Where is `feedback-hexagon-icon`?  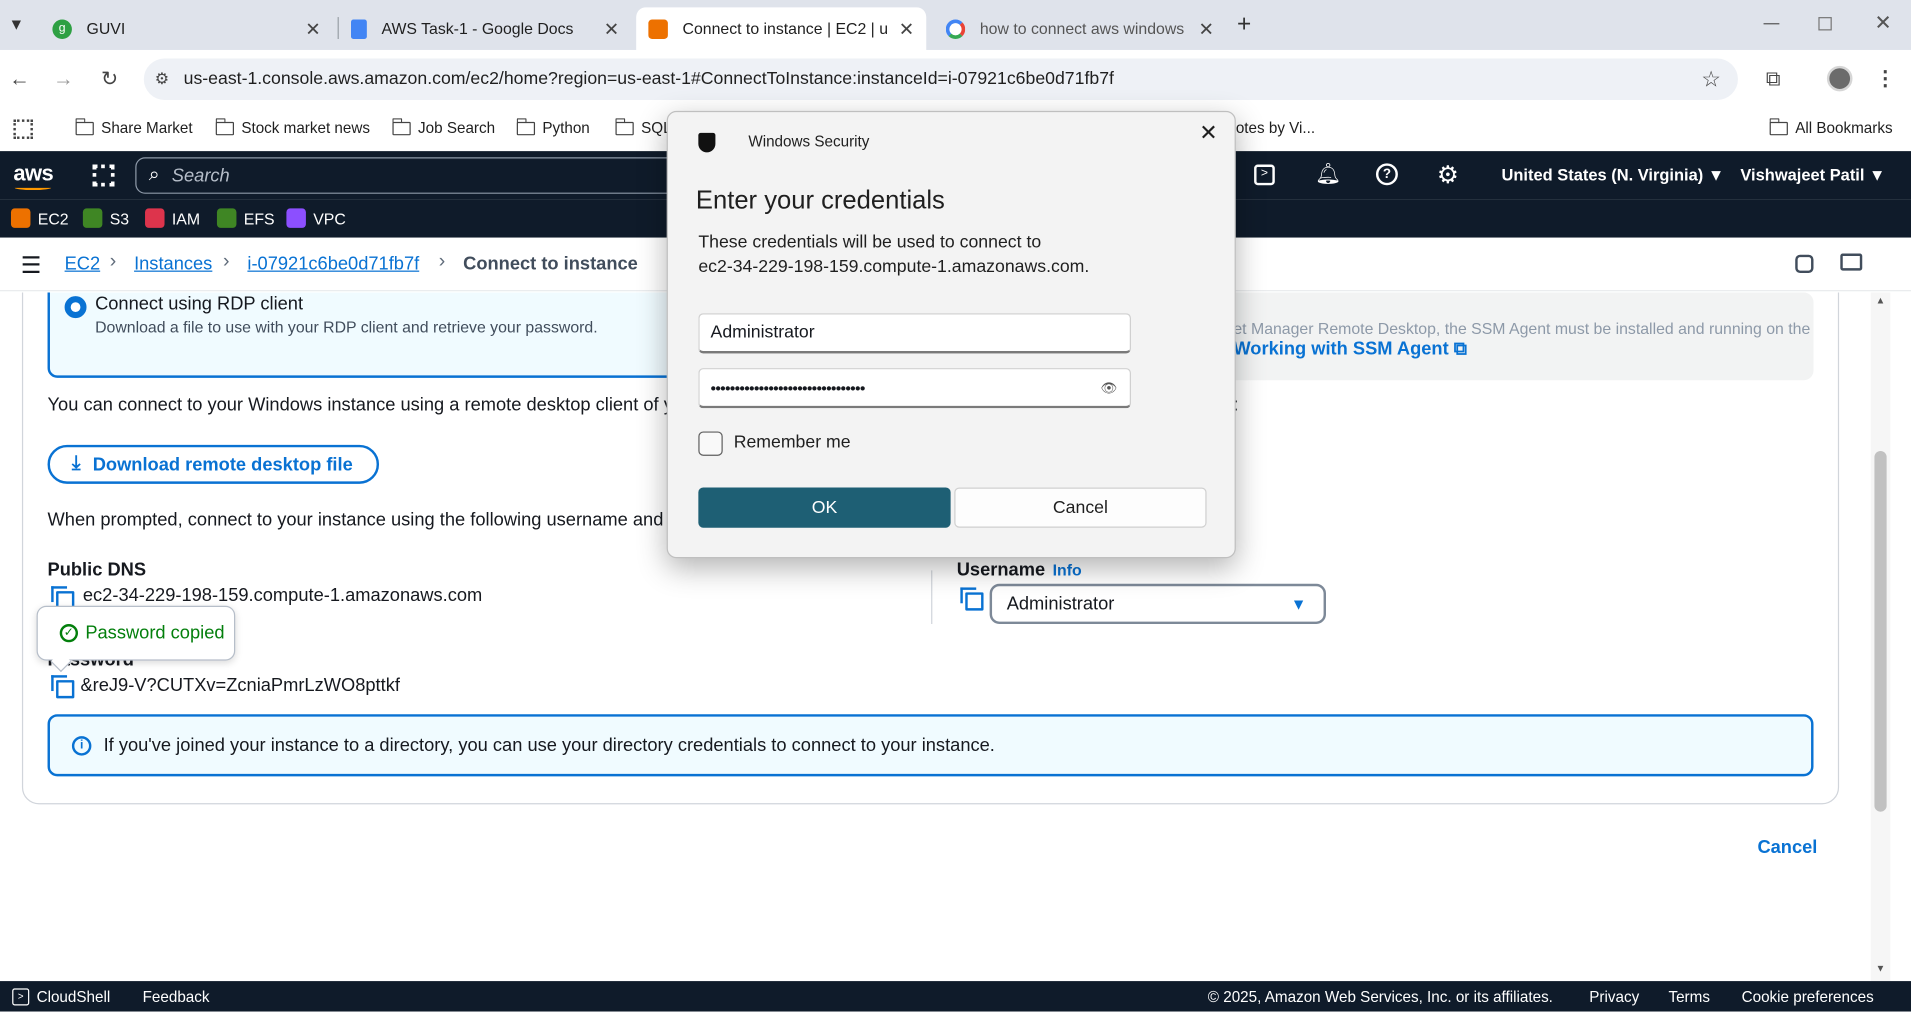 feedback-hexagon-icon is located at coordinates (1804, 263).